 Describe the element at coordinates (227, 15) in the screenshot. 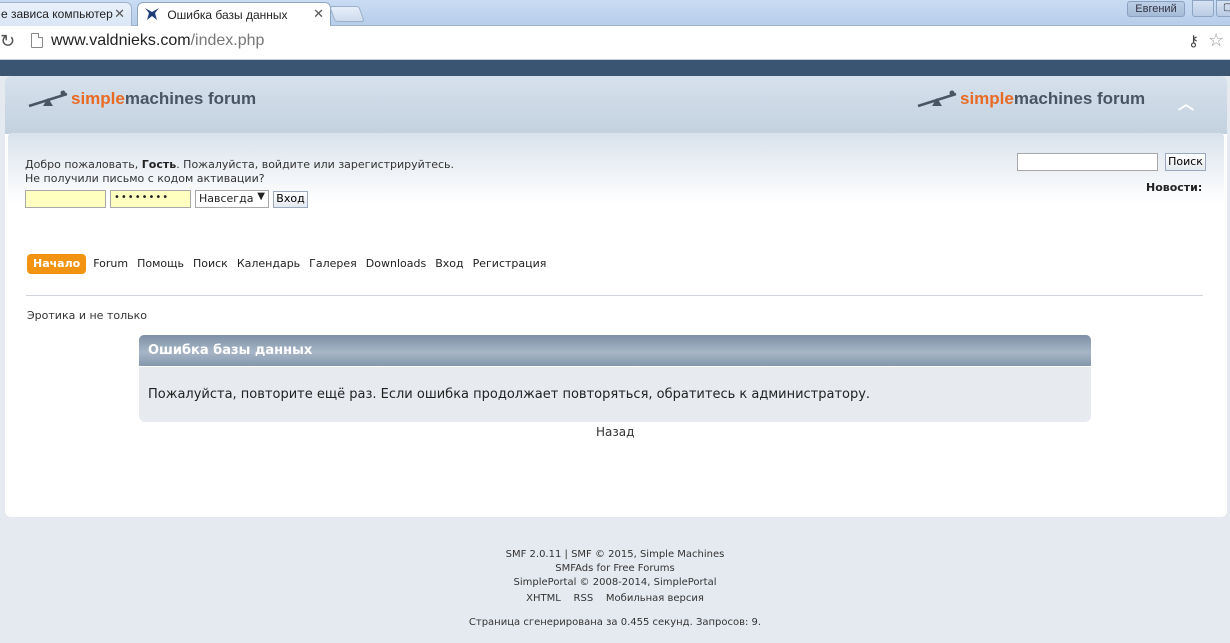

I see `tab-title: Ошибка базы данных` at that location.